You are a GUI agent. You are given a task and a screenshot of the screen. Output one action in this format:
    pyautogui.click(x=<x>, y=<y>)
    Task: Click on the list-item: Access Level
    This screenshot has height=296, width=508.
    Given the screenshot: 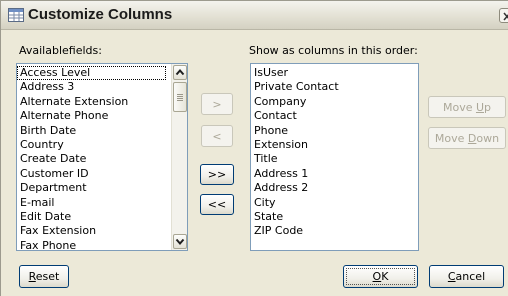 What is the action you would take?
    pyautogui.click(x=91, y=73)
    